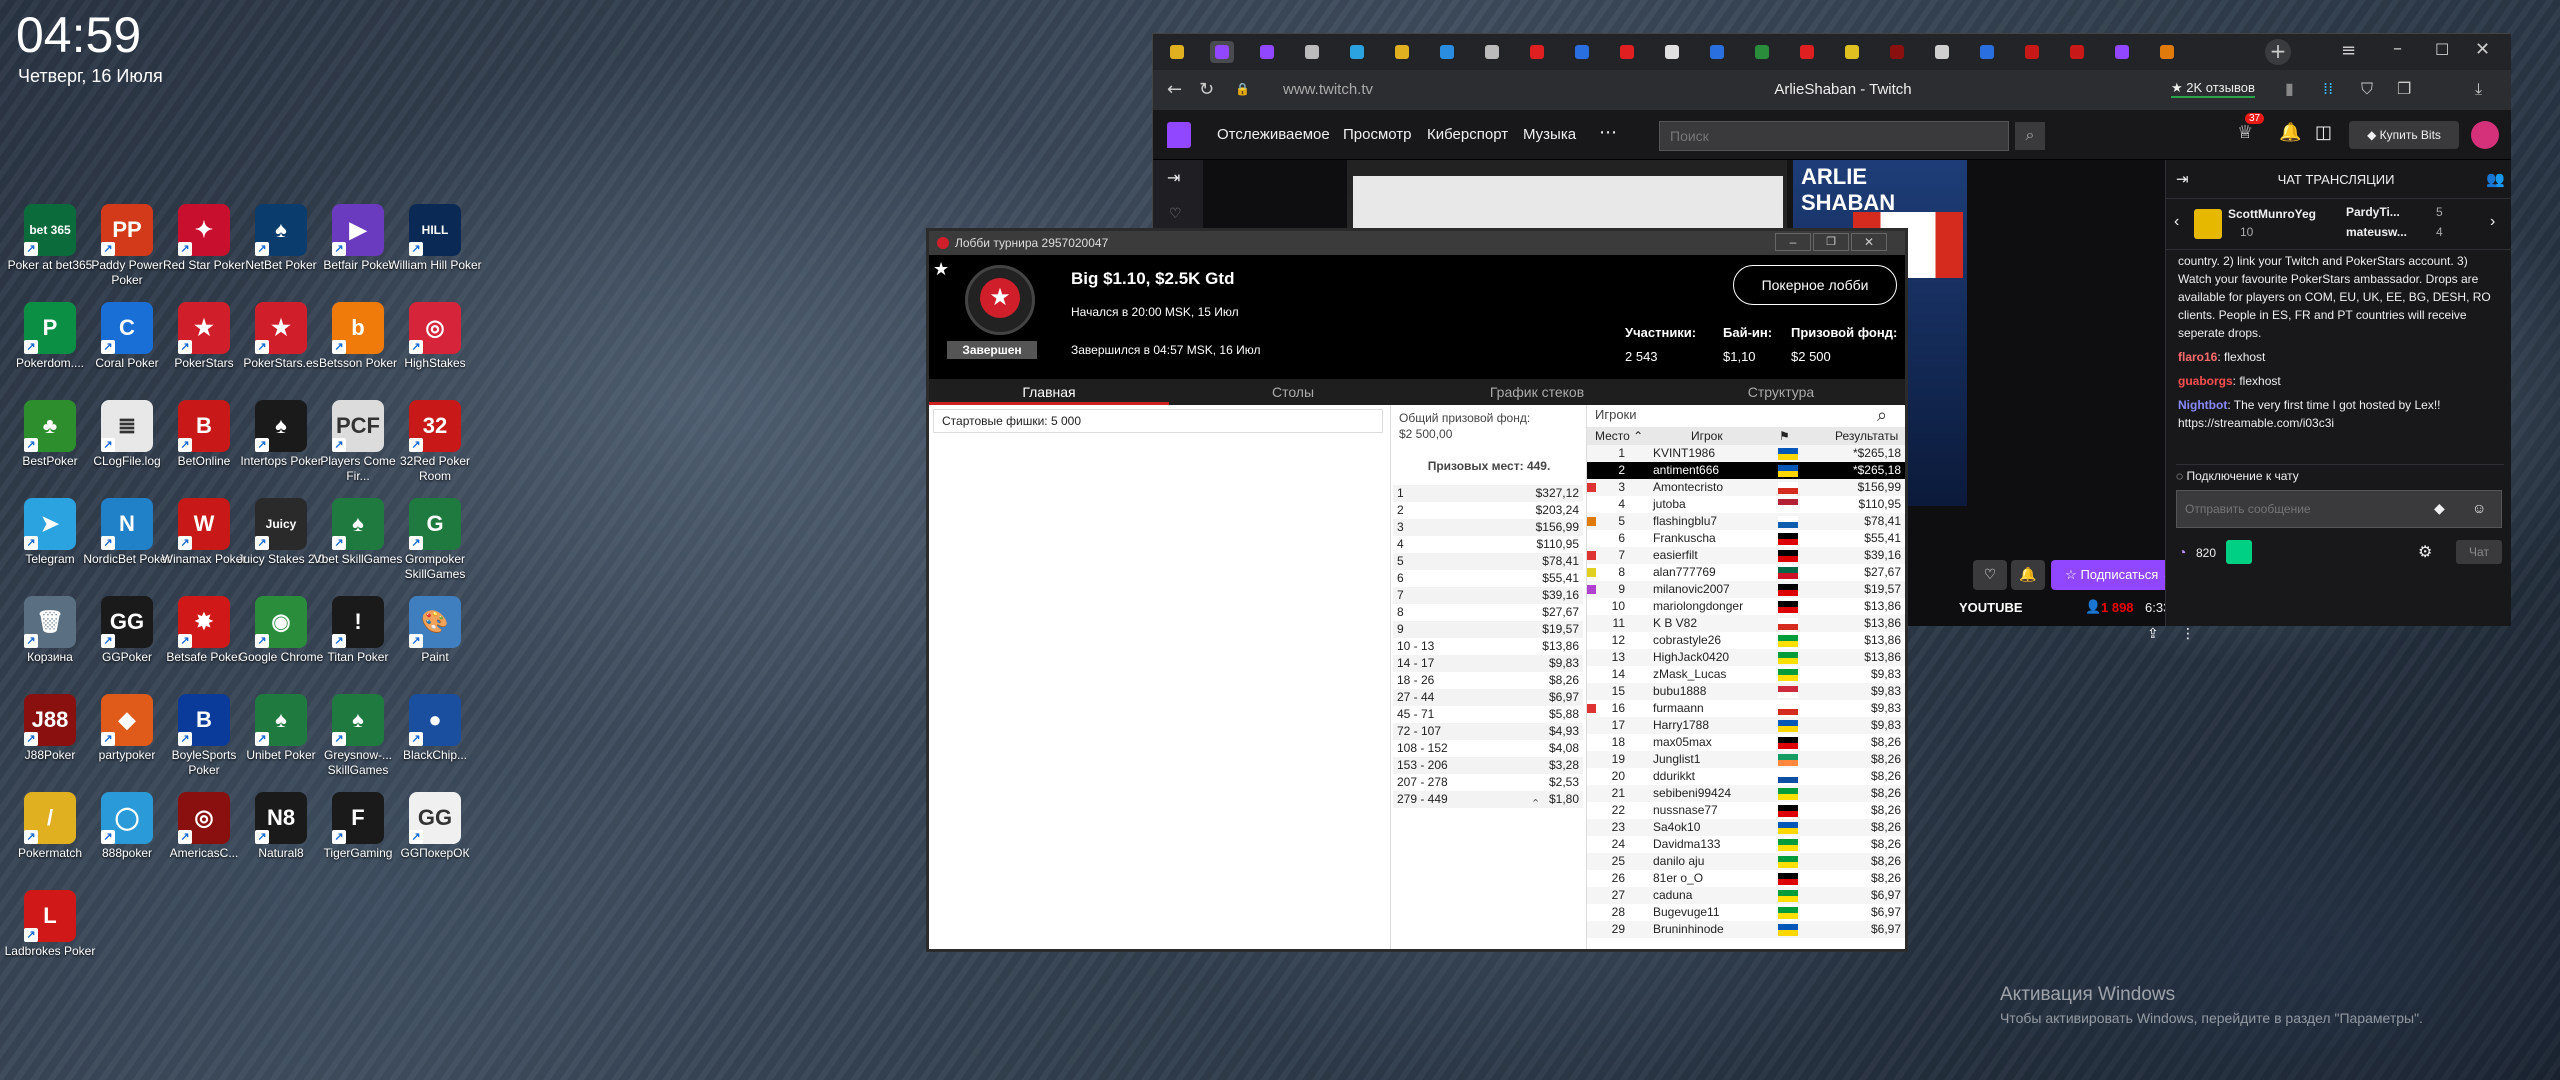  I want to click on player-row: 20 ddurikkt $8,26, so click(1746, 776).